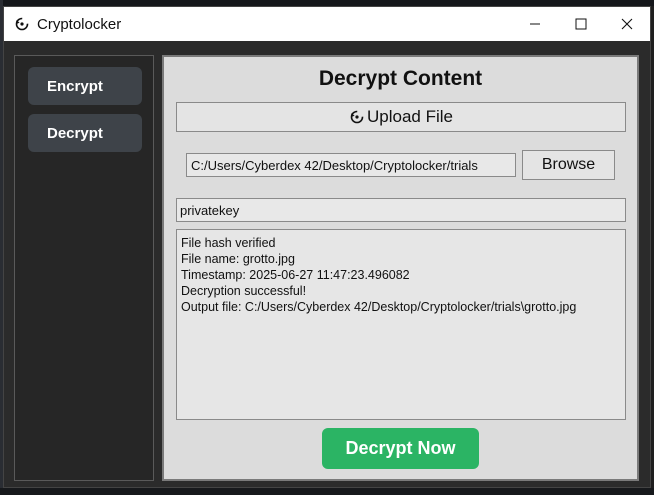 The image size is (654, 495). I want to click on log-line: File name: grotto.jpg, so click(238, 259).